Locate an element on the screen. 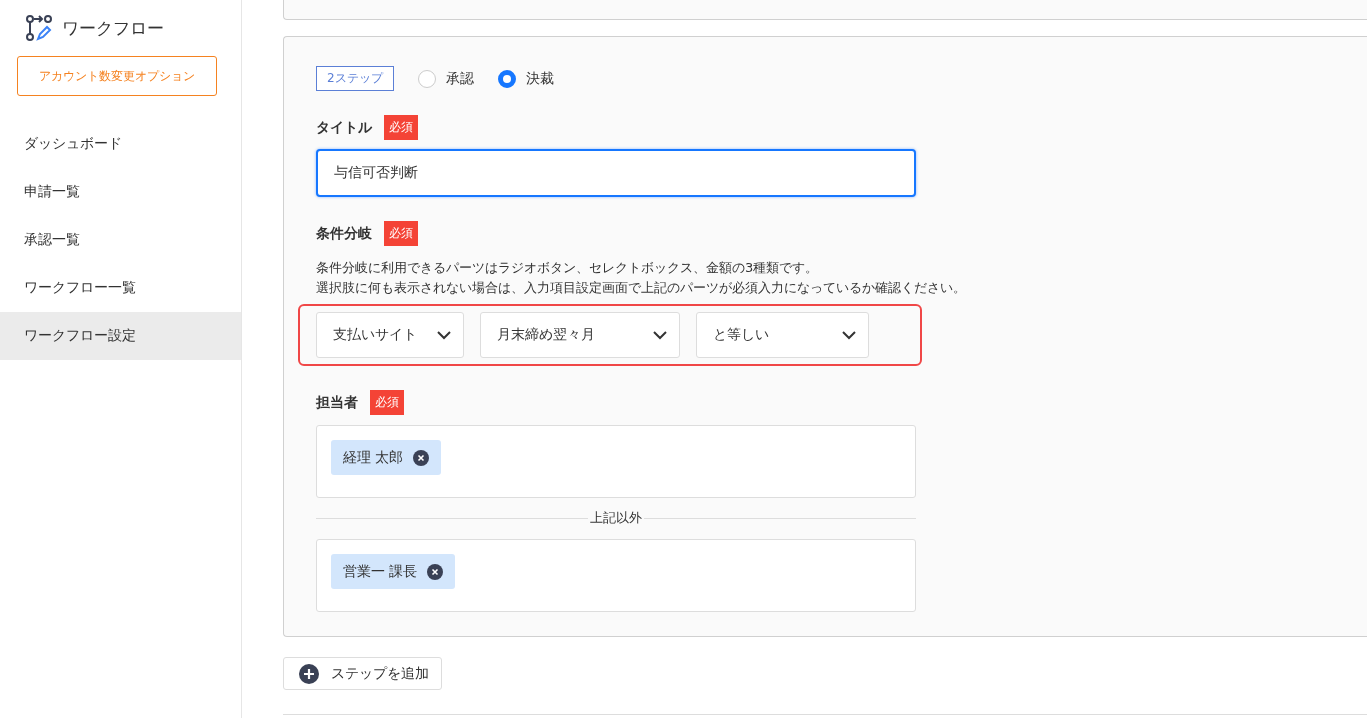 Image resolution: width=1367 pixels, height=718 pixels. radio-label: 決裁 is located at coordinates (539, 78).